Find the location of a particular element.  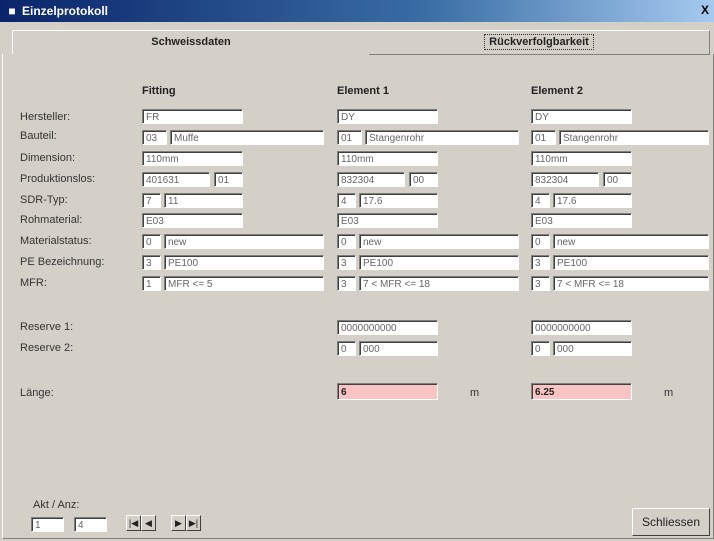

window-title: Einzelprotokoll is located at coordinates (65, 11).